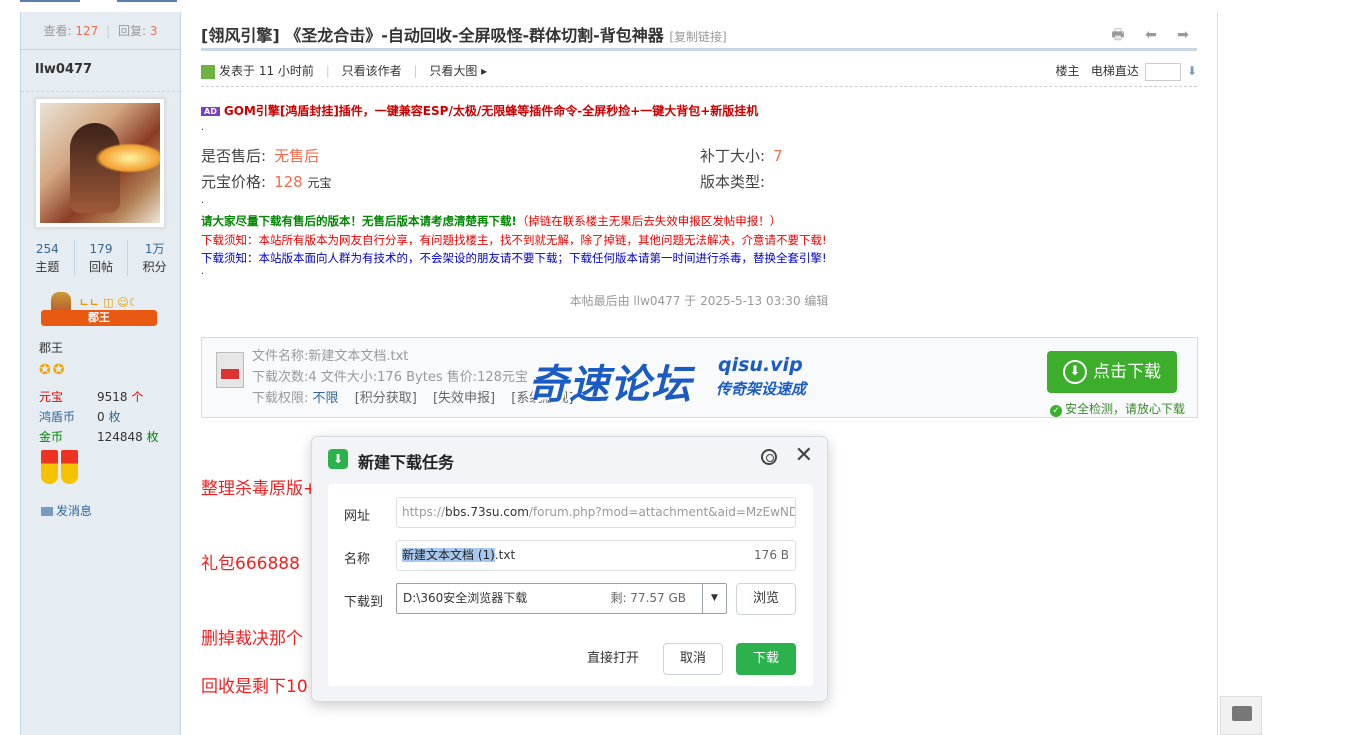 The height and width of the screenshot is (735, 1355). What do you see at coordinates (714, 598) in the screenshot?
I see `chevron-down-icon: ▼` at bounding box center [714, 598].